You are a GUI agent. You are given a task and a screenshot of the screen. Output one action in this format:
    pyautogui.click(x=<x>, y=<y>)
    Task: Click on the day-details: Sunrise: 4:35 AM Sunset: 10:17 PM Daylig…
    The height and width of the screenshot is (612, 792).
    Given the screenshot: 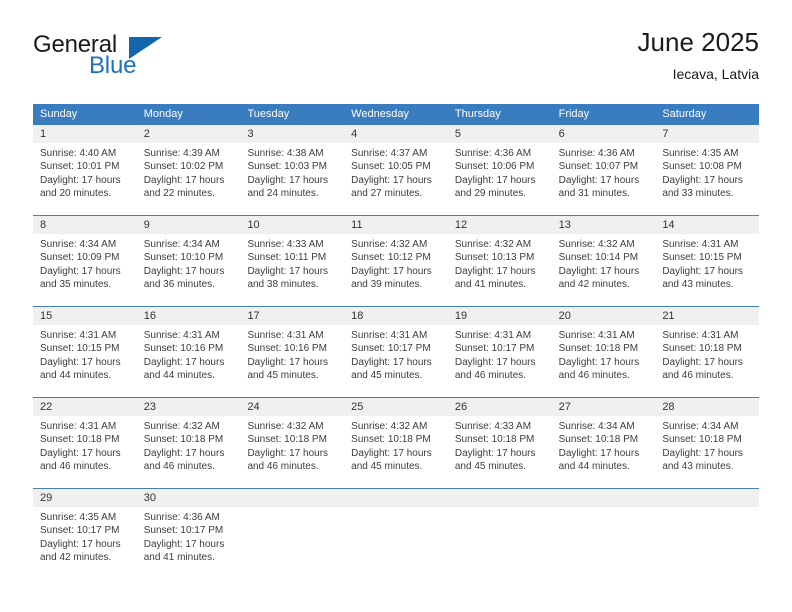 What is the action you would take?
    pyautogui.click(x=85, y=536)
    